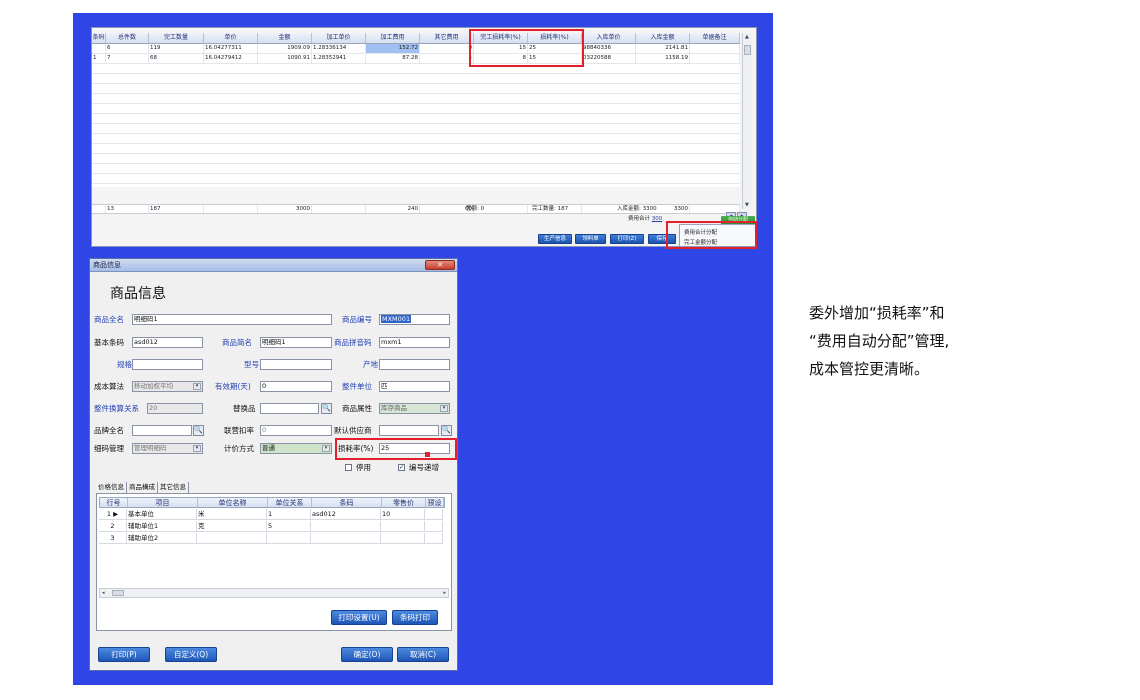 This screenshot has height=700, width=1140. What do you see at coordinates (414, 342) in the screenshot?
I see `pinyin-input: mxm1` at bounding box center [414, 342].